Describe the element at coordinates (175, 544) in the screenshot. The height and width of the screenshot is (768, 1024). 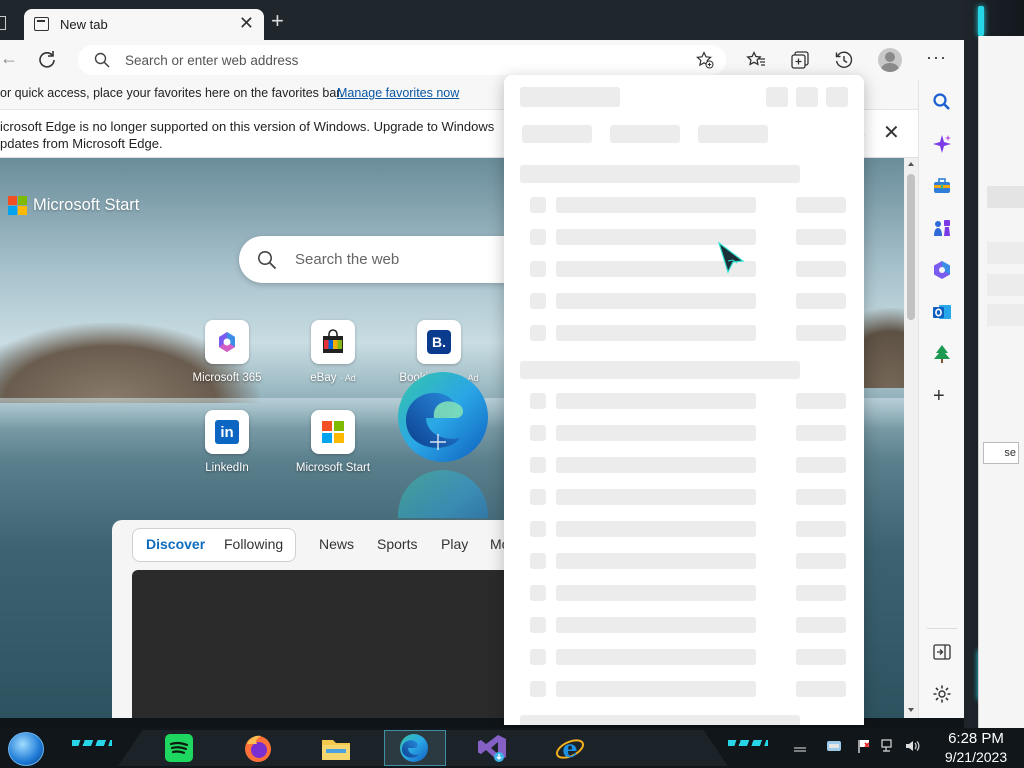
I see `tab-discover: Discover` at that location.